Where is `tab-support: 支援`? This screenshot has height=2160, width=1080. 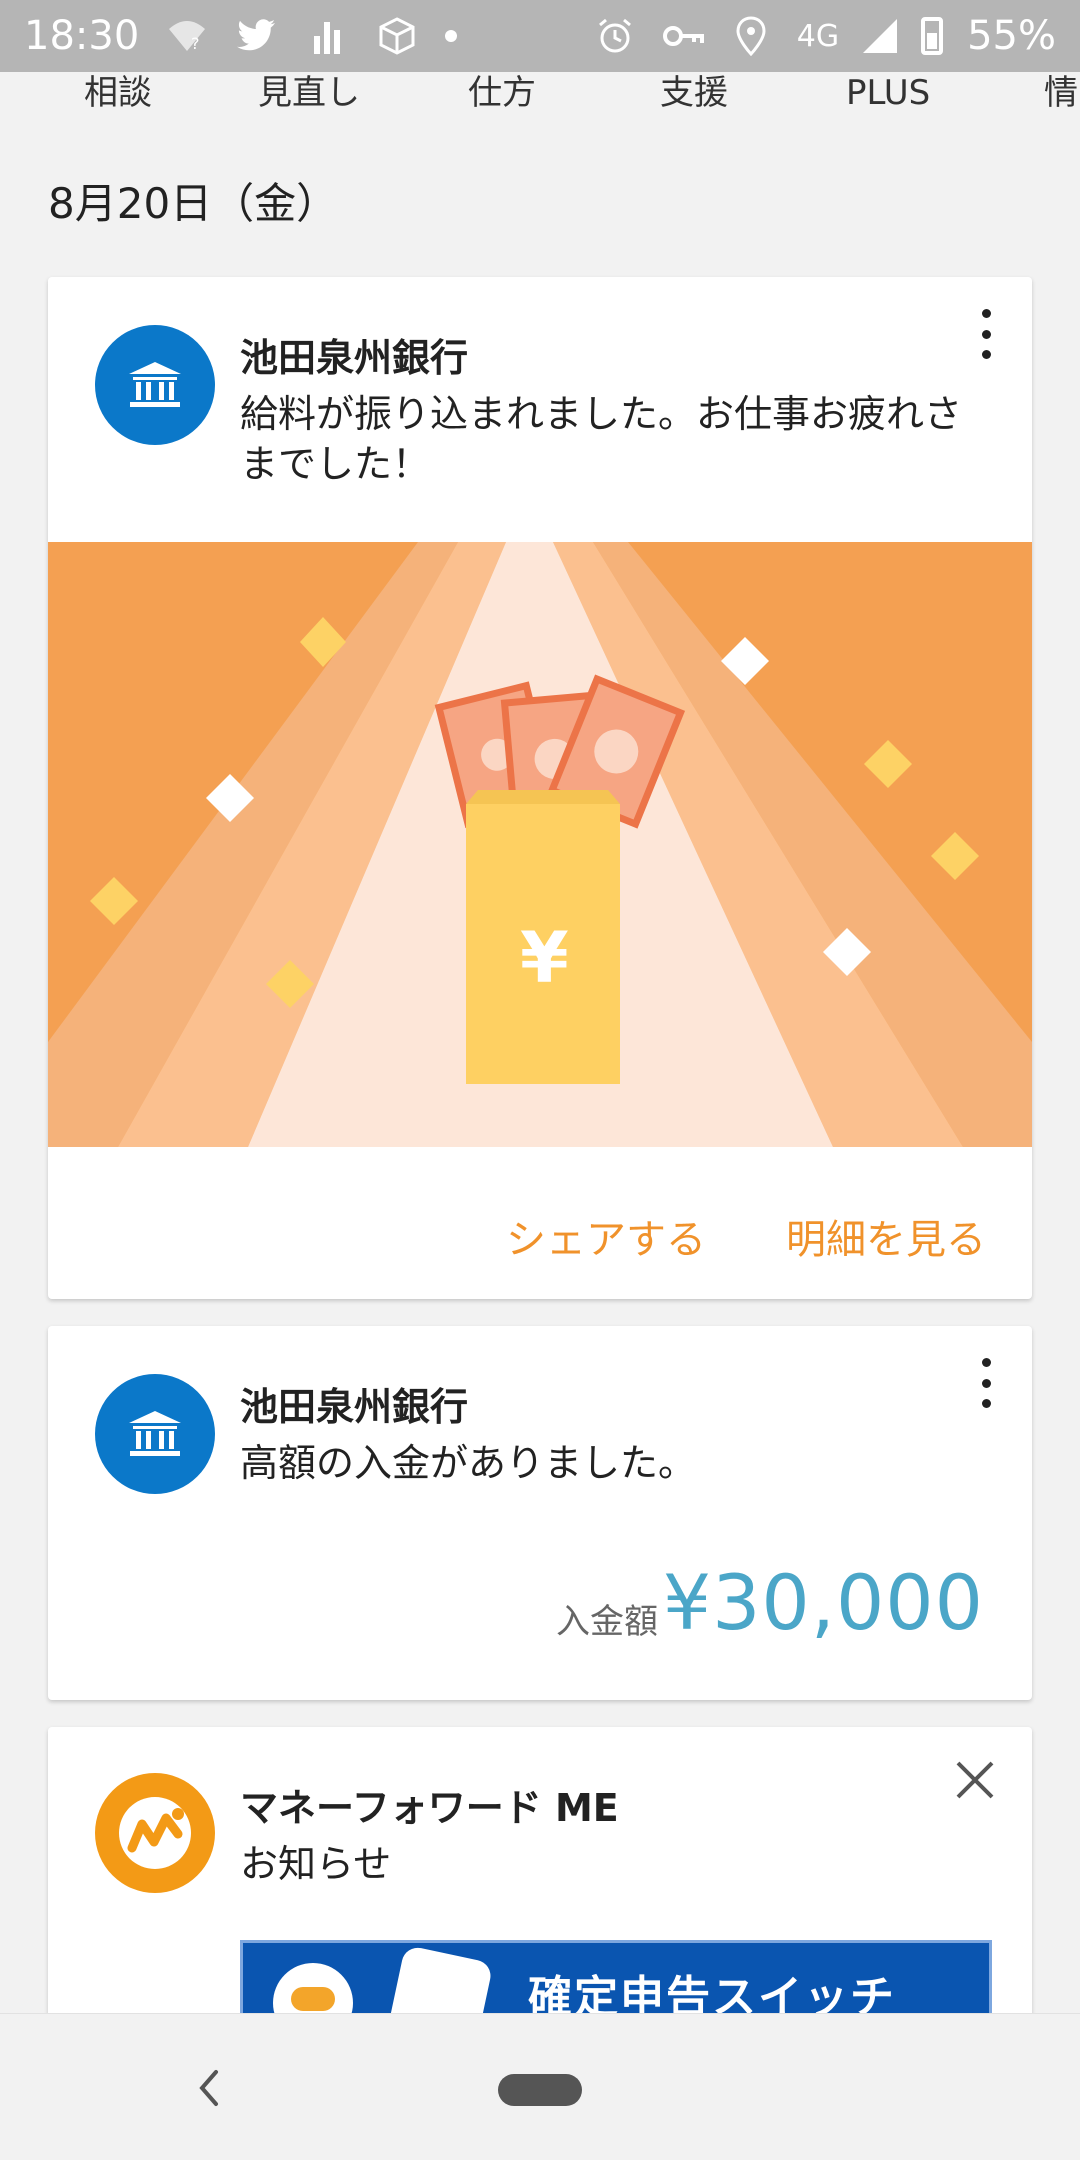 tab-support: 支援 is located at coordinates (694, 100).